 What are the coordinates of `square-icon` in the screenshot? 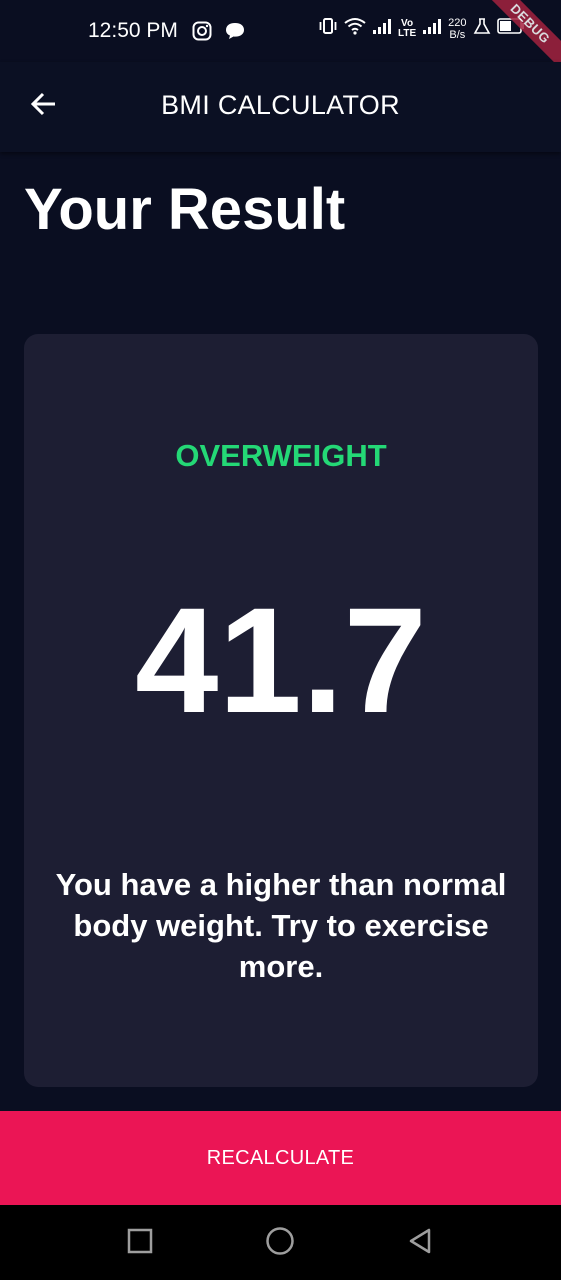 It's located at (140, 1243).